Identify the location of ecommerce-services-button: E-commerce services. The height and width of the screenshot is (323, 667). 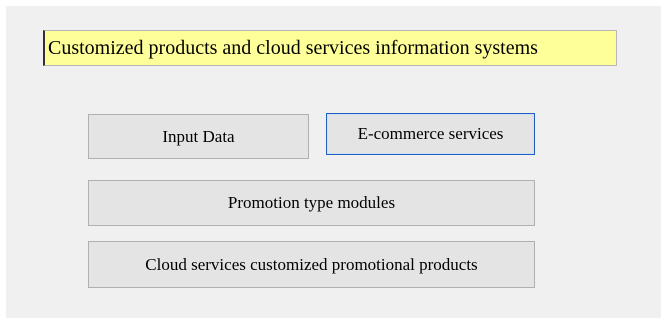
(430, 134).